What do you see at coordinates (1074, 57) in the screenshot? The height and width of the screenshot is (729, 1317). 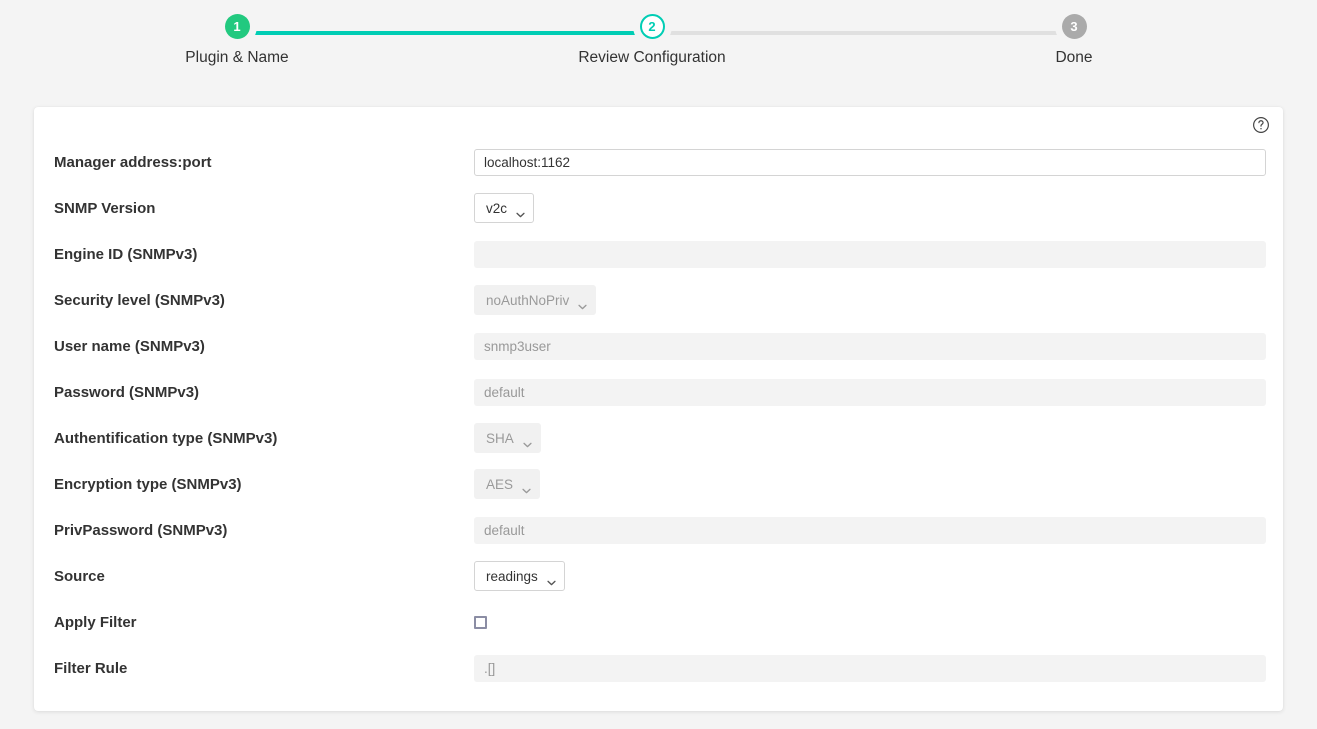 I see `step-label: Done` at bounding box center [1074, 57].